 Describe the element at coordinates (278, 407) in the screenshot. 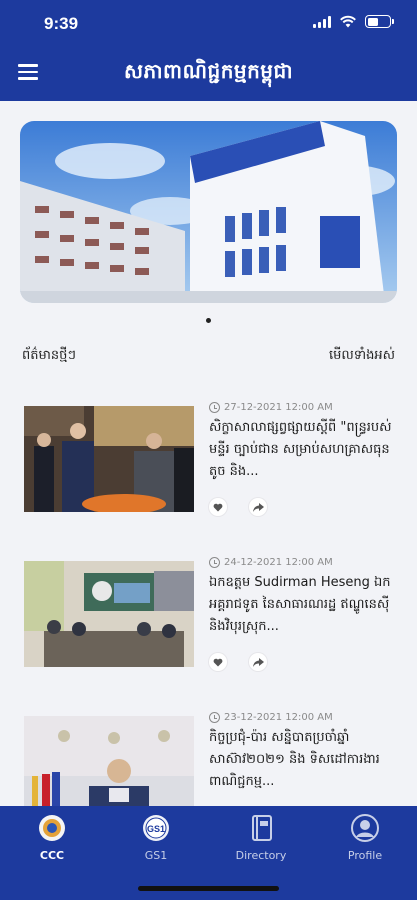

I see `news-date-text: 27-12-2021 12:00 AM` at that location.